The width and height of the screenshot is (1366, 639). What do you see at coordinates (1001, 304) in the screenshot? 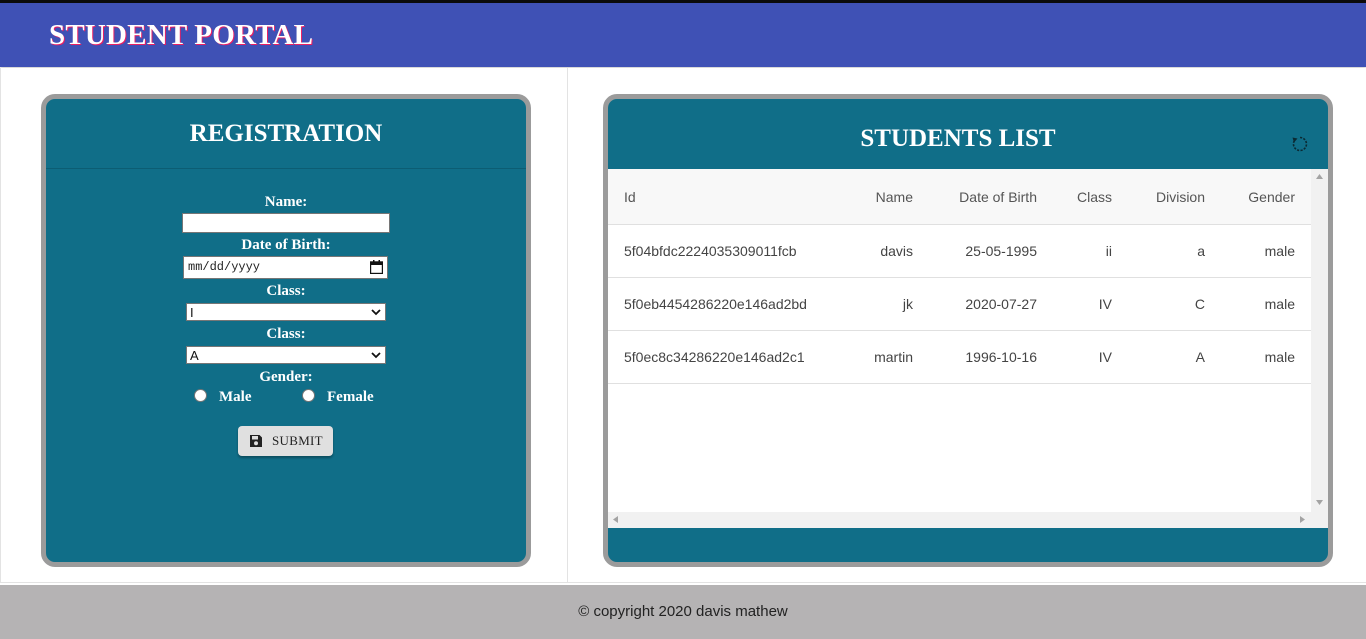
I see `cell-dob: 2020-07-27` at bounding box center [1001, 304].